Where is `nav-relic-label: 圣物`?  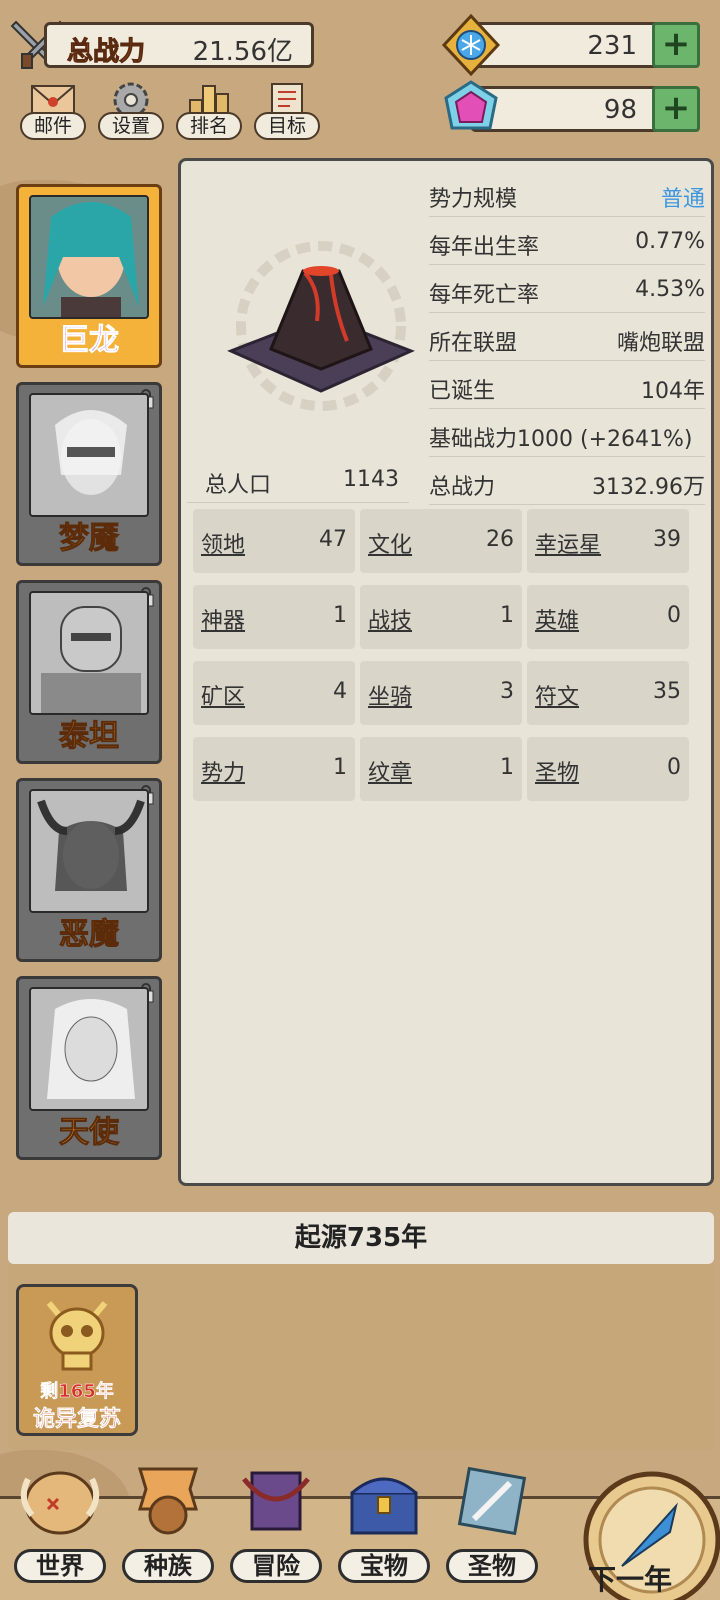
nav-relic-label: 圣物 is located at coordinates (492, 1566).